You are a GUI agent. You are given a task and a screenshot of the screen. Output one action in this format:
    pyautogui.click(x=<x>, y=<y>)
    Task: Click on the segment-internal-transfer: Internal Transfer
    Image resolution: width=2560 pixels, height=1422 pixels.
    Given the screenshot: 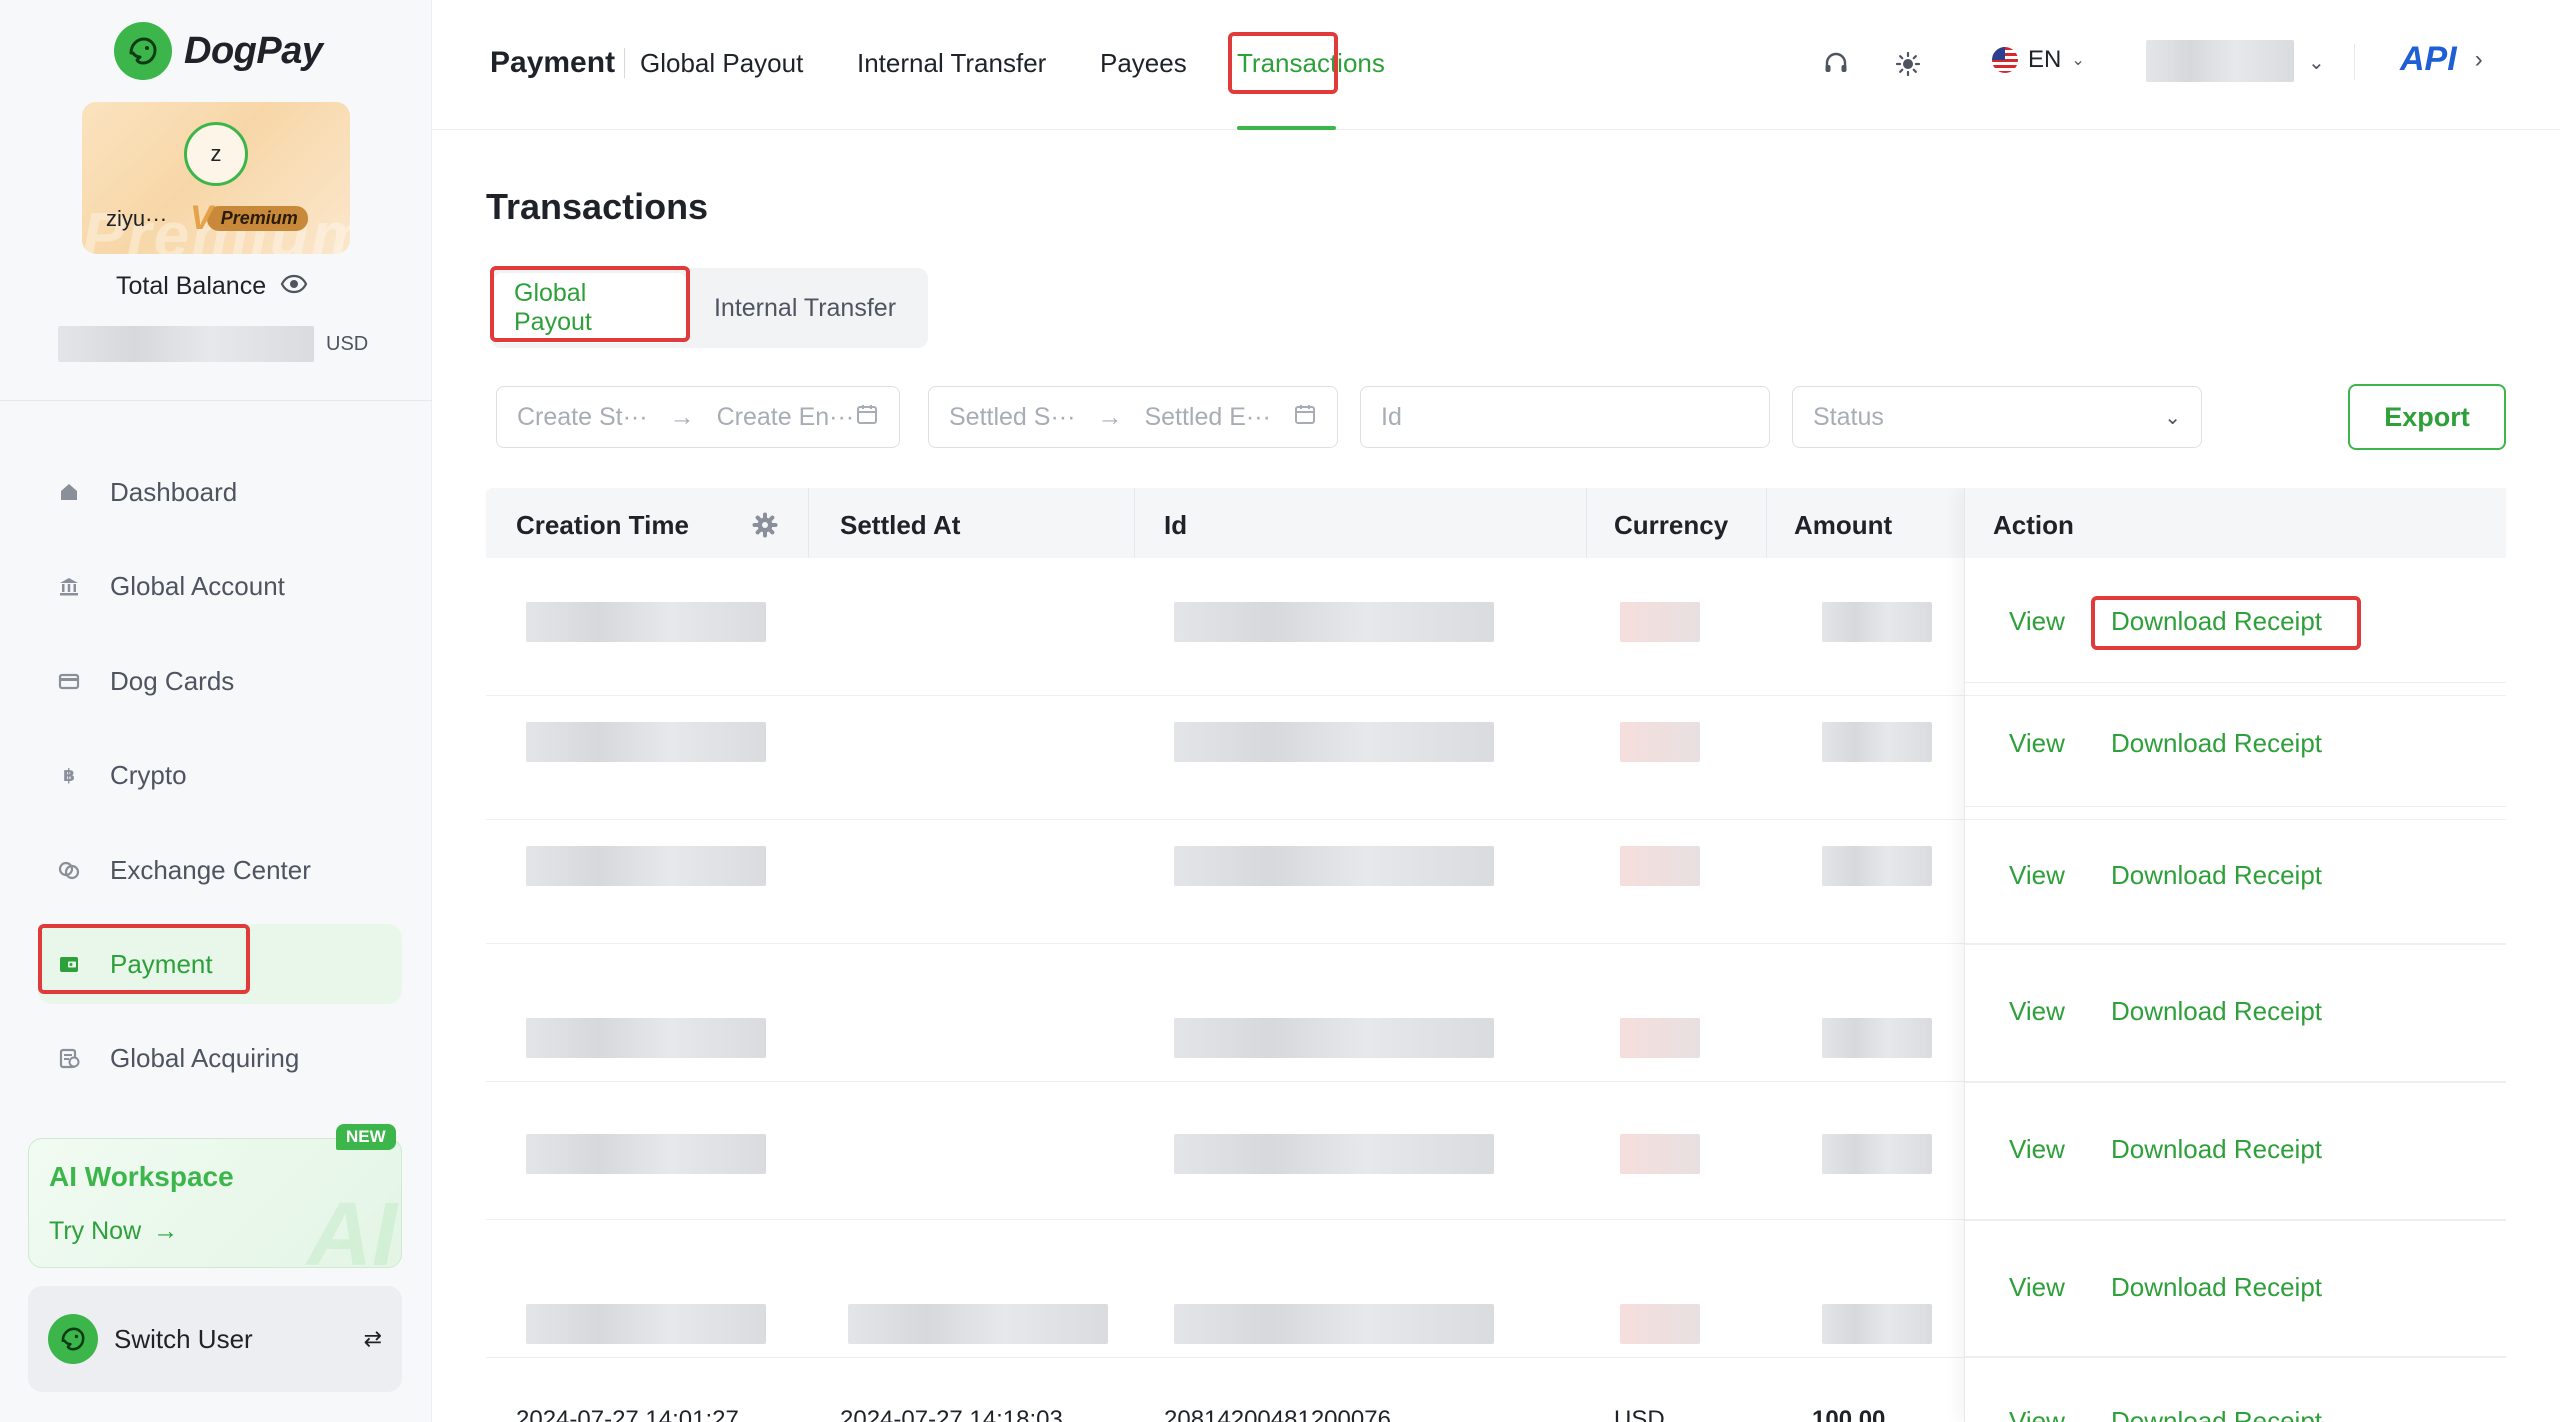 What is the action you would take?
    pyautogui.click(x=805, y=308)
    